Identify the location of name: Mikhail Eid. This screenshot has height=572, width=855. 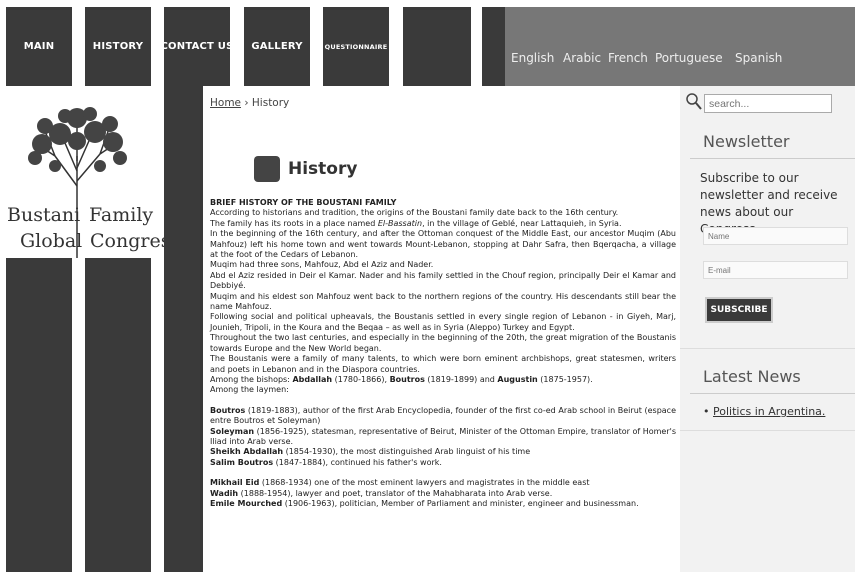
(235, 483).